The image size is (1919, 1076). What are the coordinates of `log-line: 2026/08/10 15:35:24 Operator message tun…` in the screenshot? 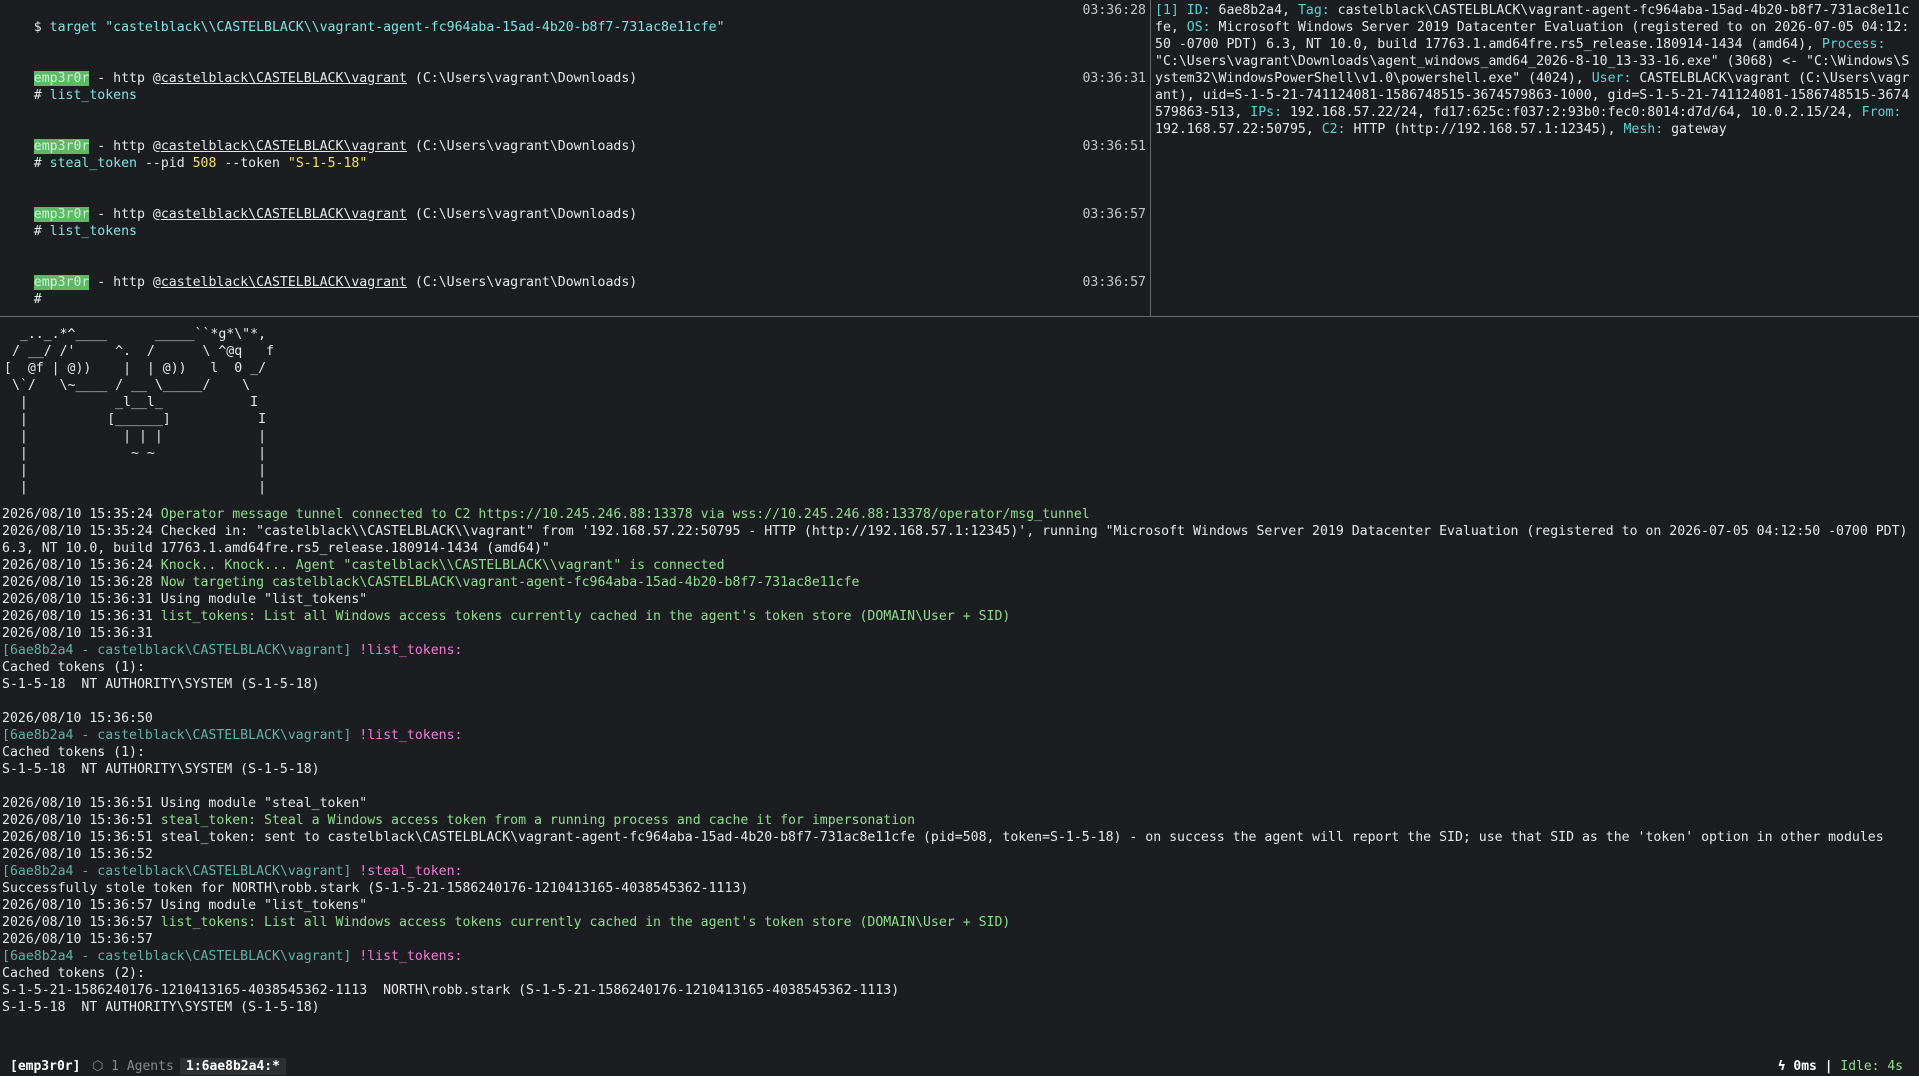 It's located at (546, 514).